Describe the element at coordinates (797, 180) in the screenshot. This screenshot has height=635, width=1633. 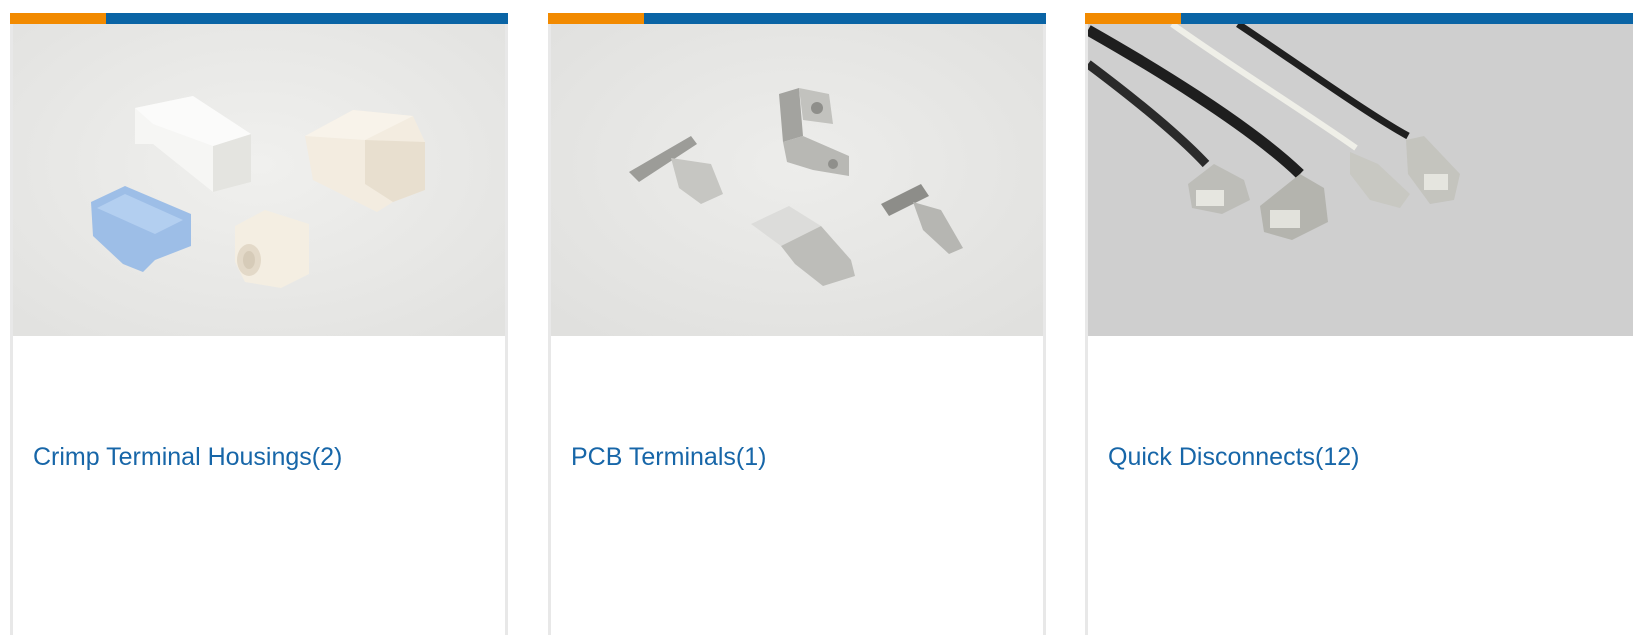
I see `pcb-terminals-image` at that location.